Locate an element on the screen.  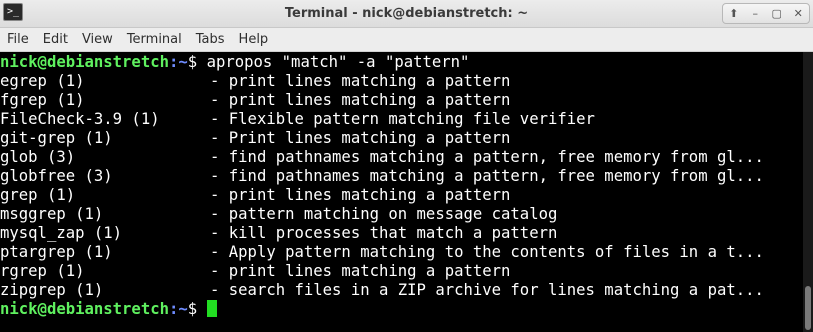
result-command: FileCheck-3.9 (1) is located at coordinates (80, 119).